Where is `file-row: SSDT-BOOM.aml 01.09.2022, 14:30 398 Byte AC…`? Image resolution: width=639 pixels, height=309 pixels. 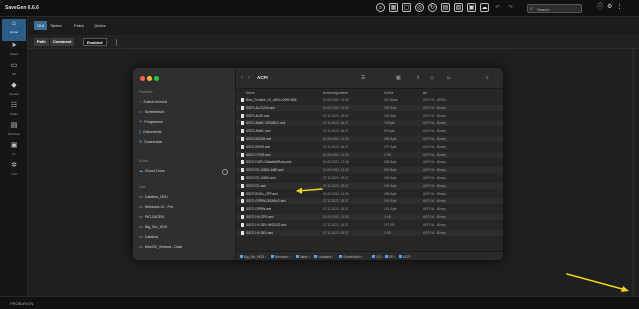 file-row: SSDT-BOOM.aml 01.09.2022, 14:30 398 Byte AC… is located at coordinates (369, 139).